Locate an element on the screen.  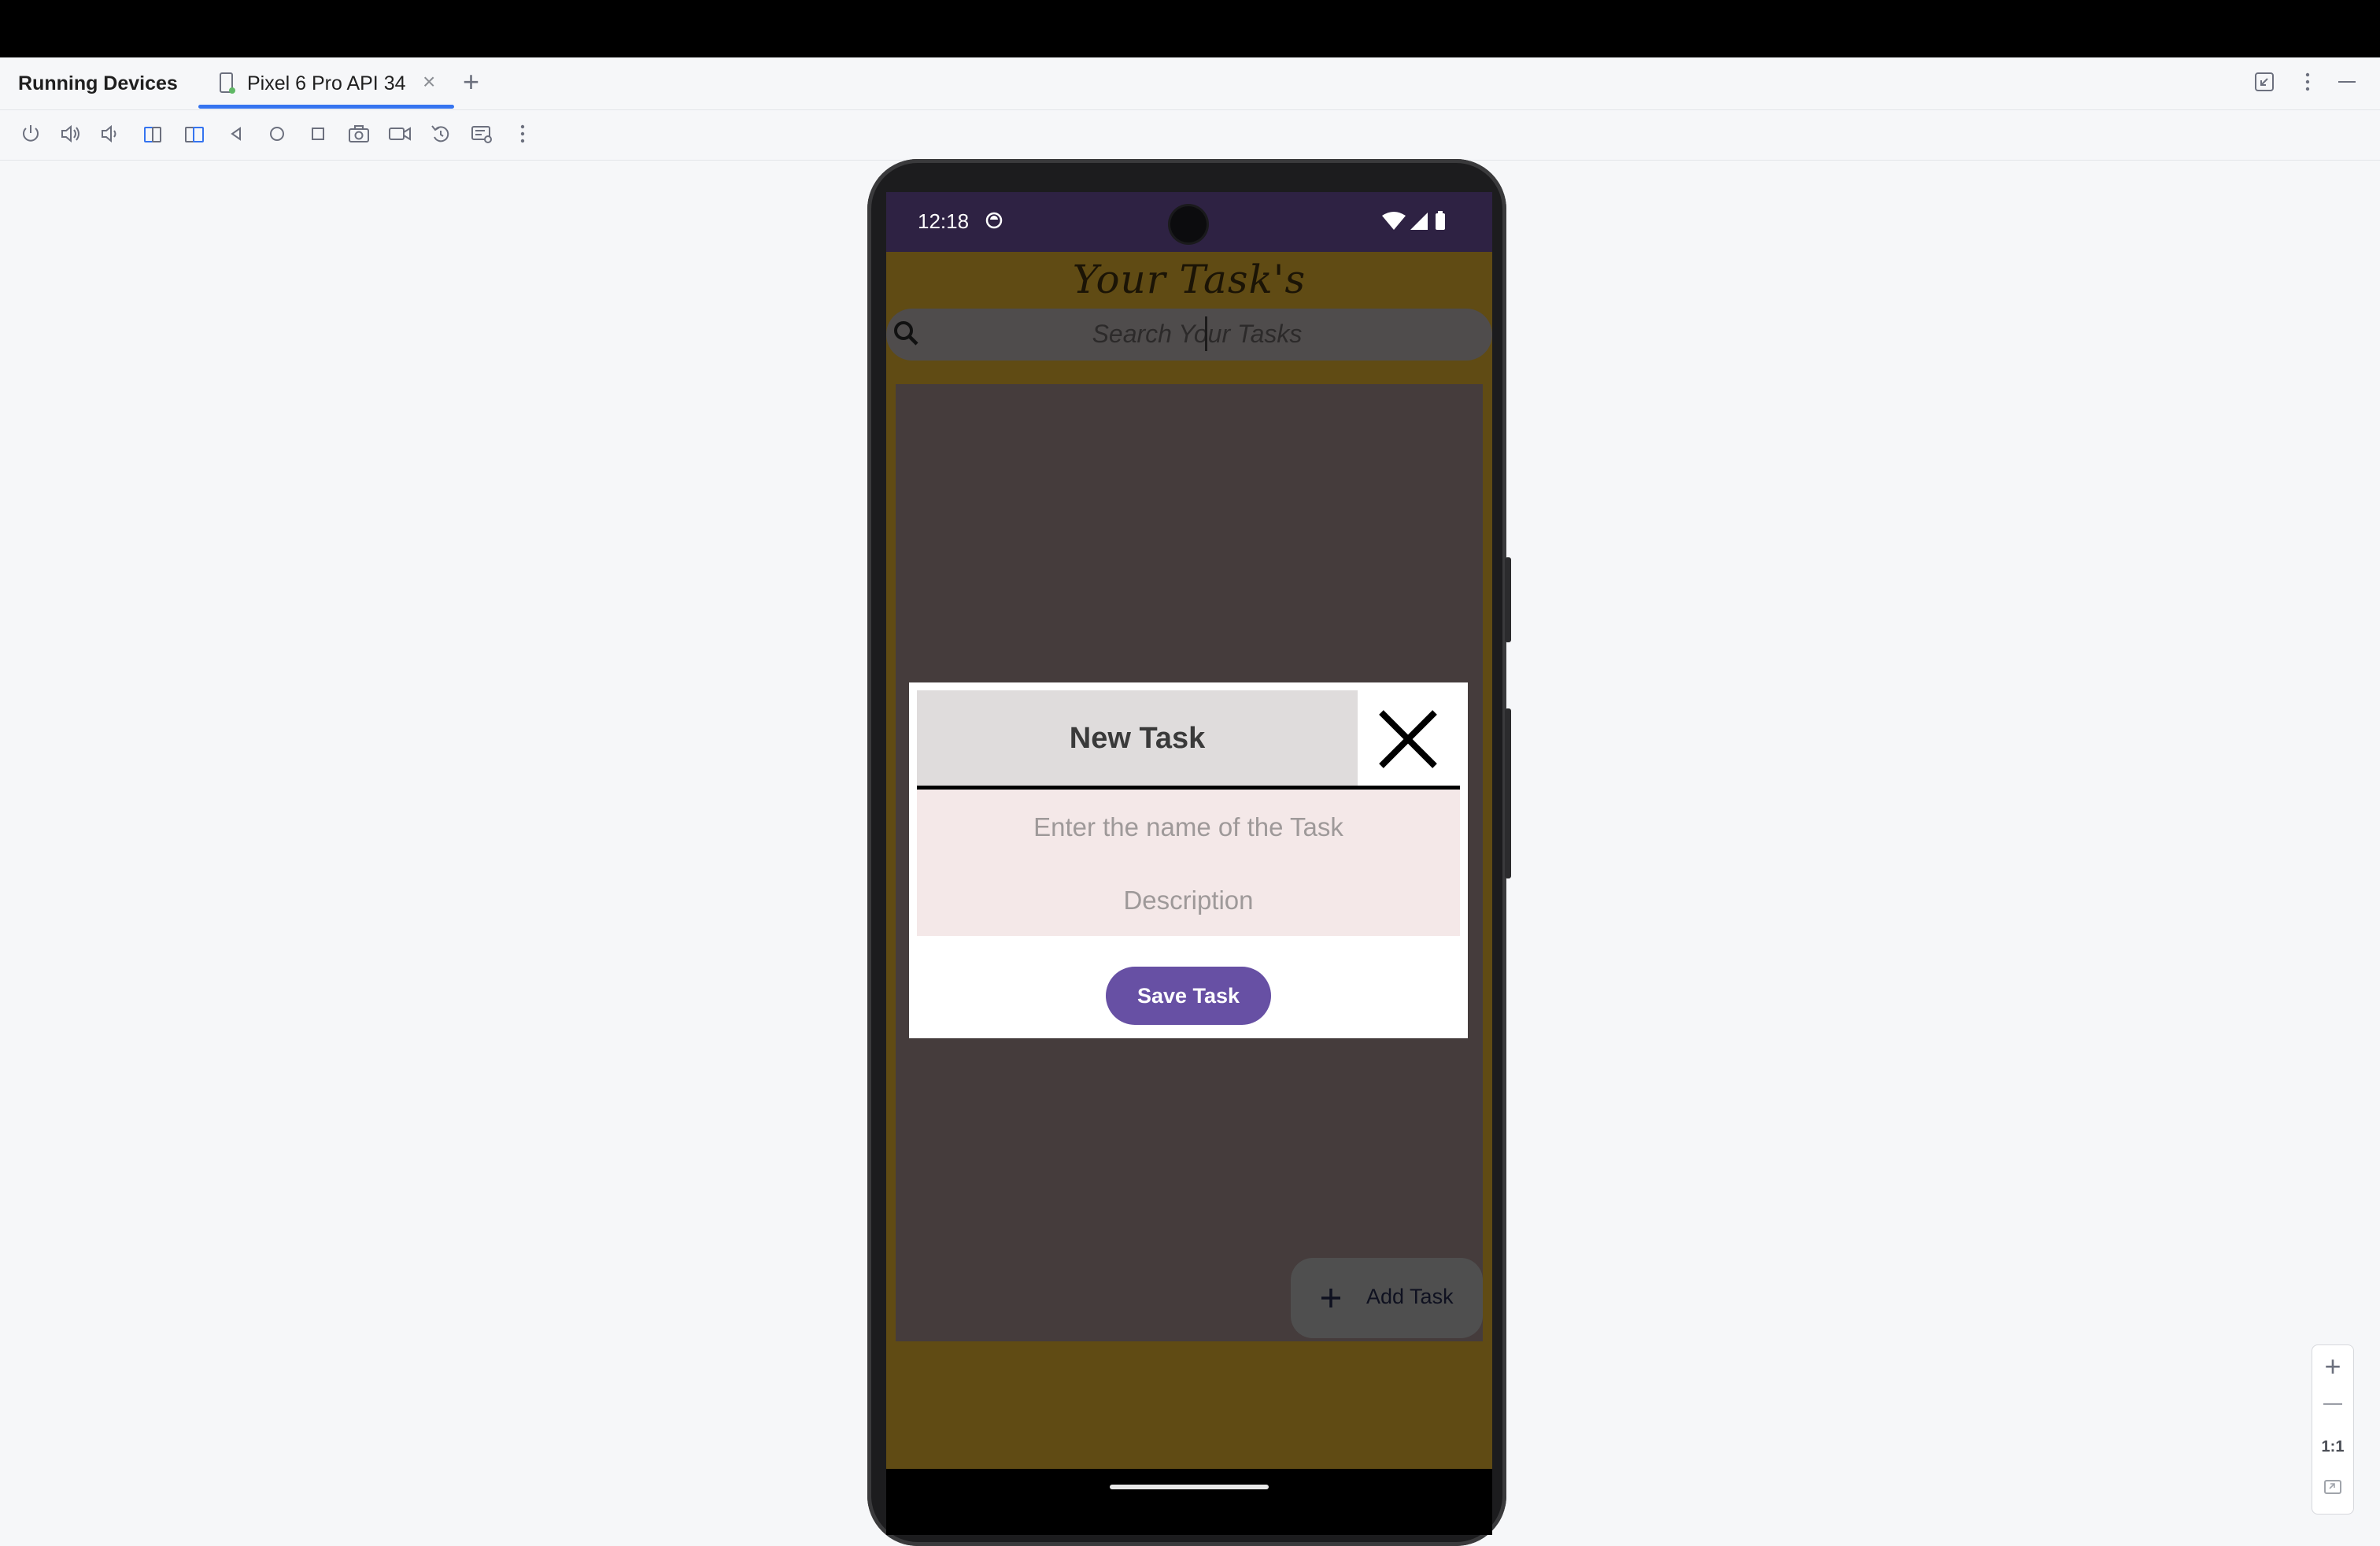
tab-close-icon: × is located at coordinates (429, 81).